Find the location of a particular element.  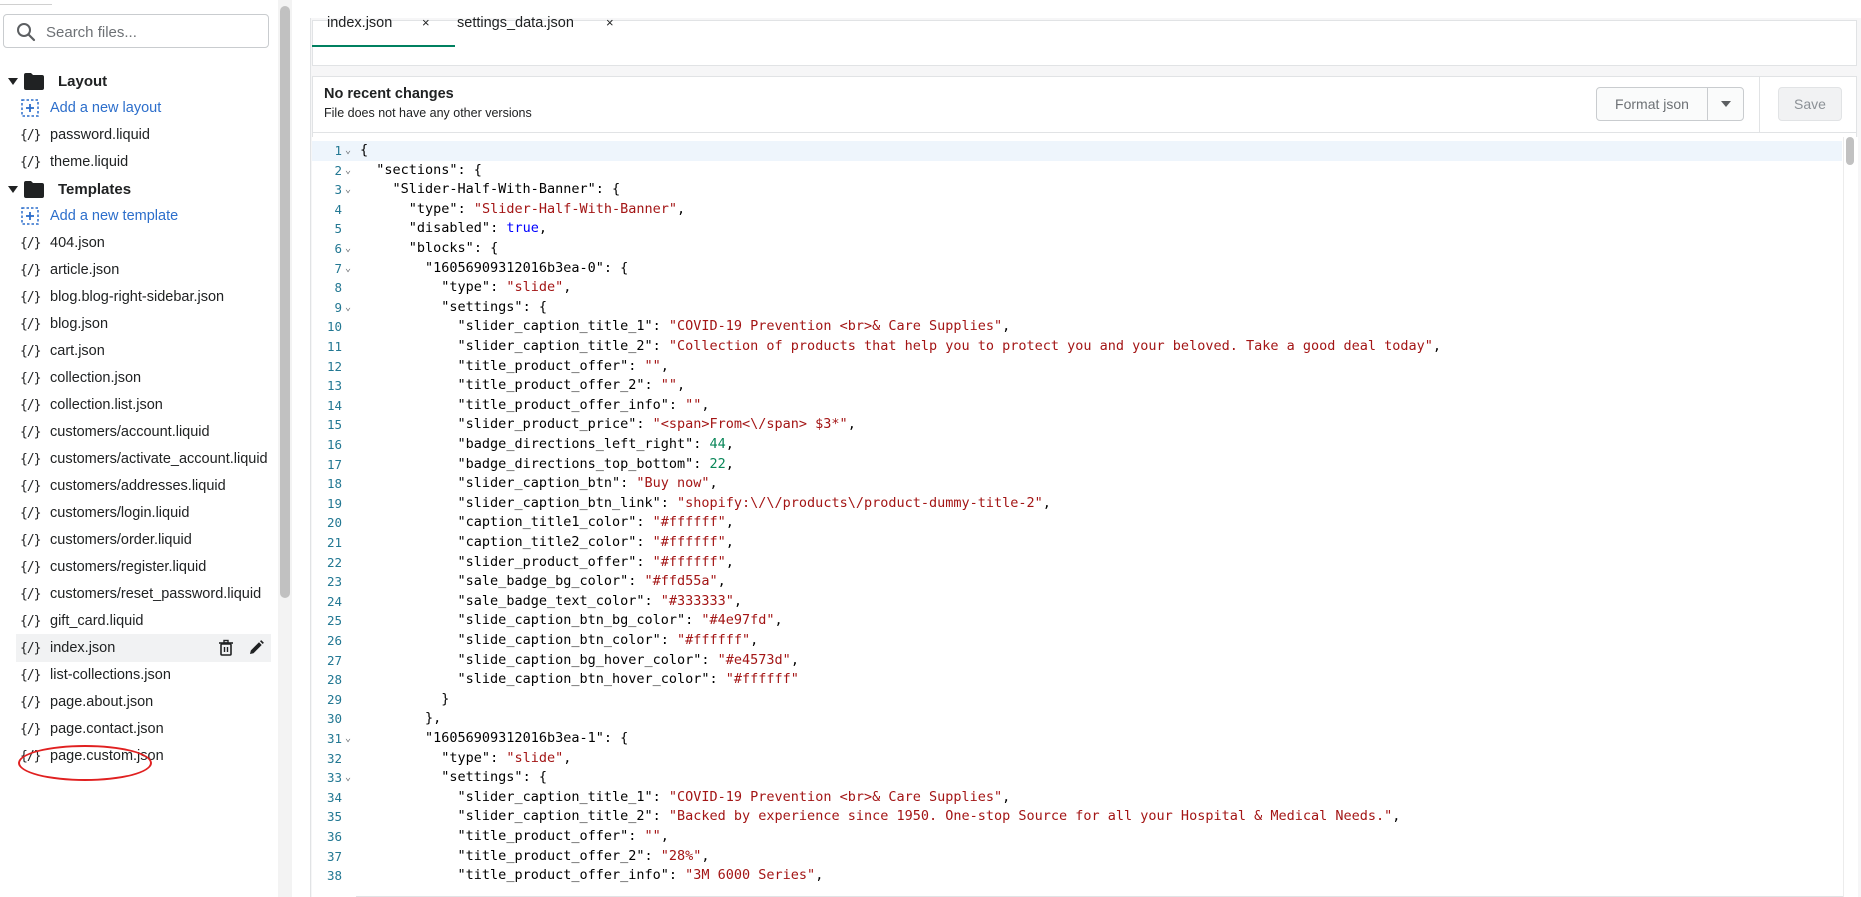

code-scrollbar-track is located at coordinates (1850, 517).